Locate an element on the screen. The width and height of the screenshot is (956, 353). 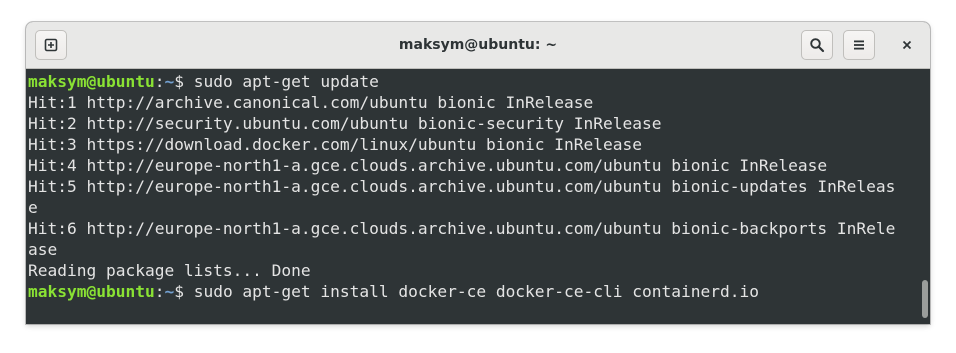
prompt-command: sudo apt-get update is located at coordinates (286, 81).